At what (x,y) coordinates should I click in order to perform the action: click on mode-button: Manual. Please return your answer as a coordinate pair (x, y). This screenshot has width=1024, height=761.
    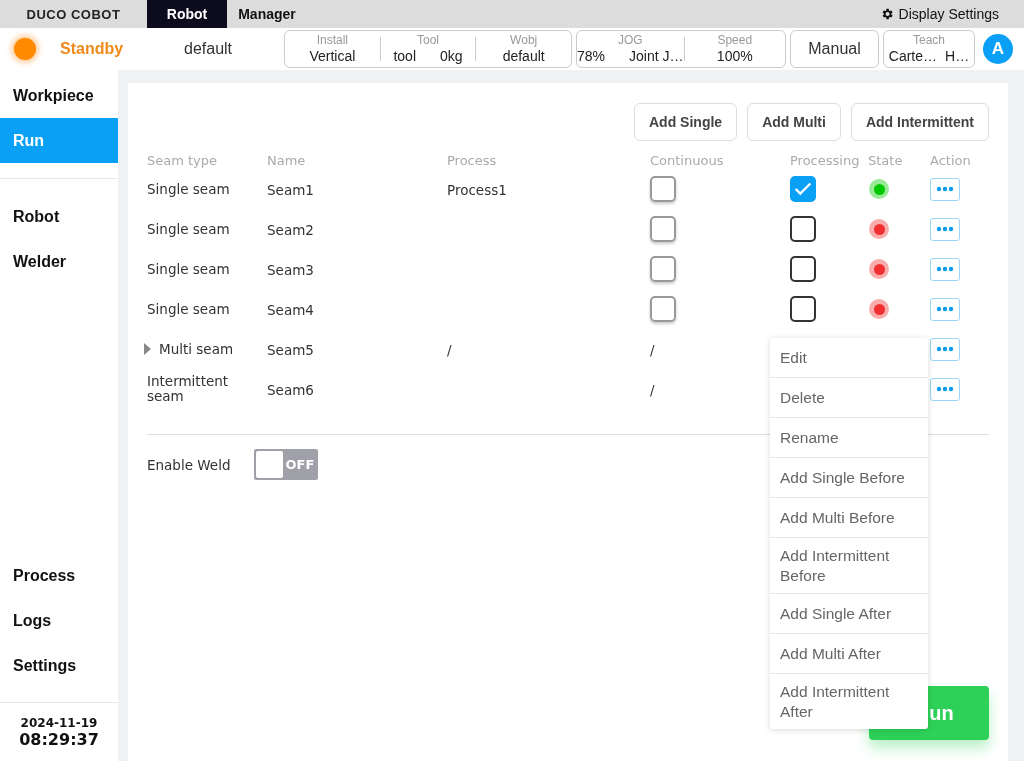
    Looking at the image, I should click on (834, 49).